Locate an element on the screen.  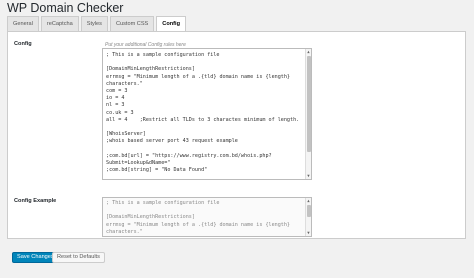
tab-general: General is located at coordinates (23, 23).